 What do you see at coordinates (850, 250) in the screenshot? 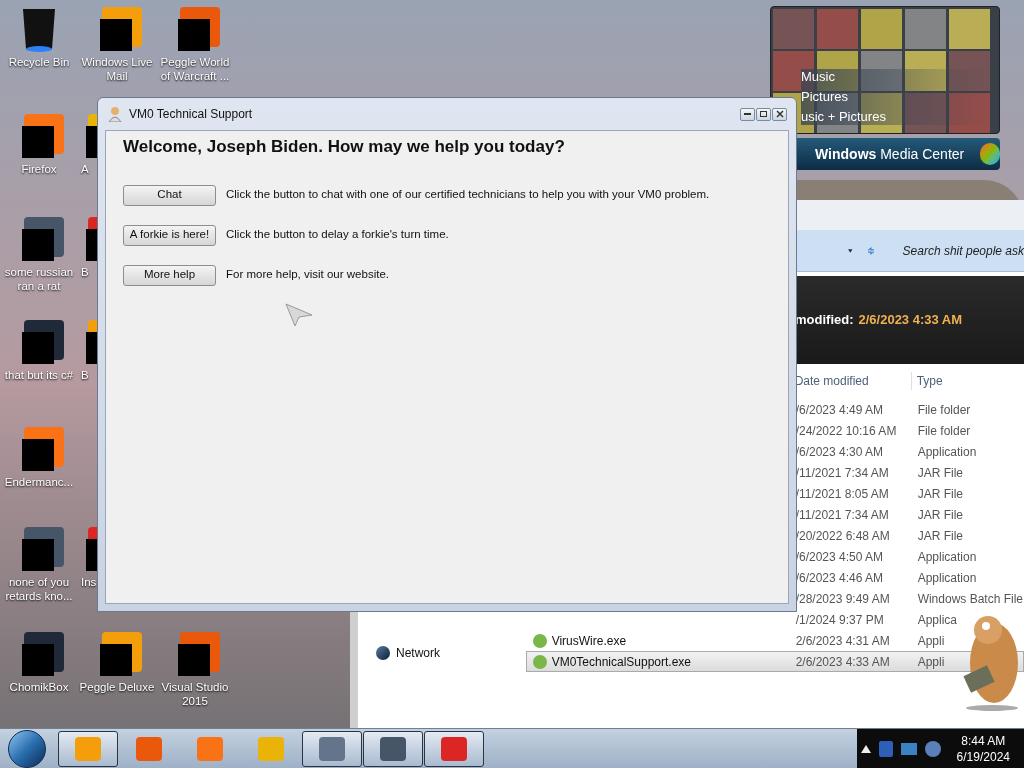
I see `dropdown-arrow-icon` at bounding box center [850, 250].